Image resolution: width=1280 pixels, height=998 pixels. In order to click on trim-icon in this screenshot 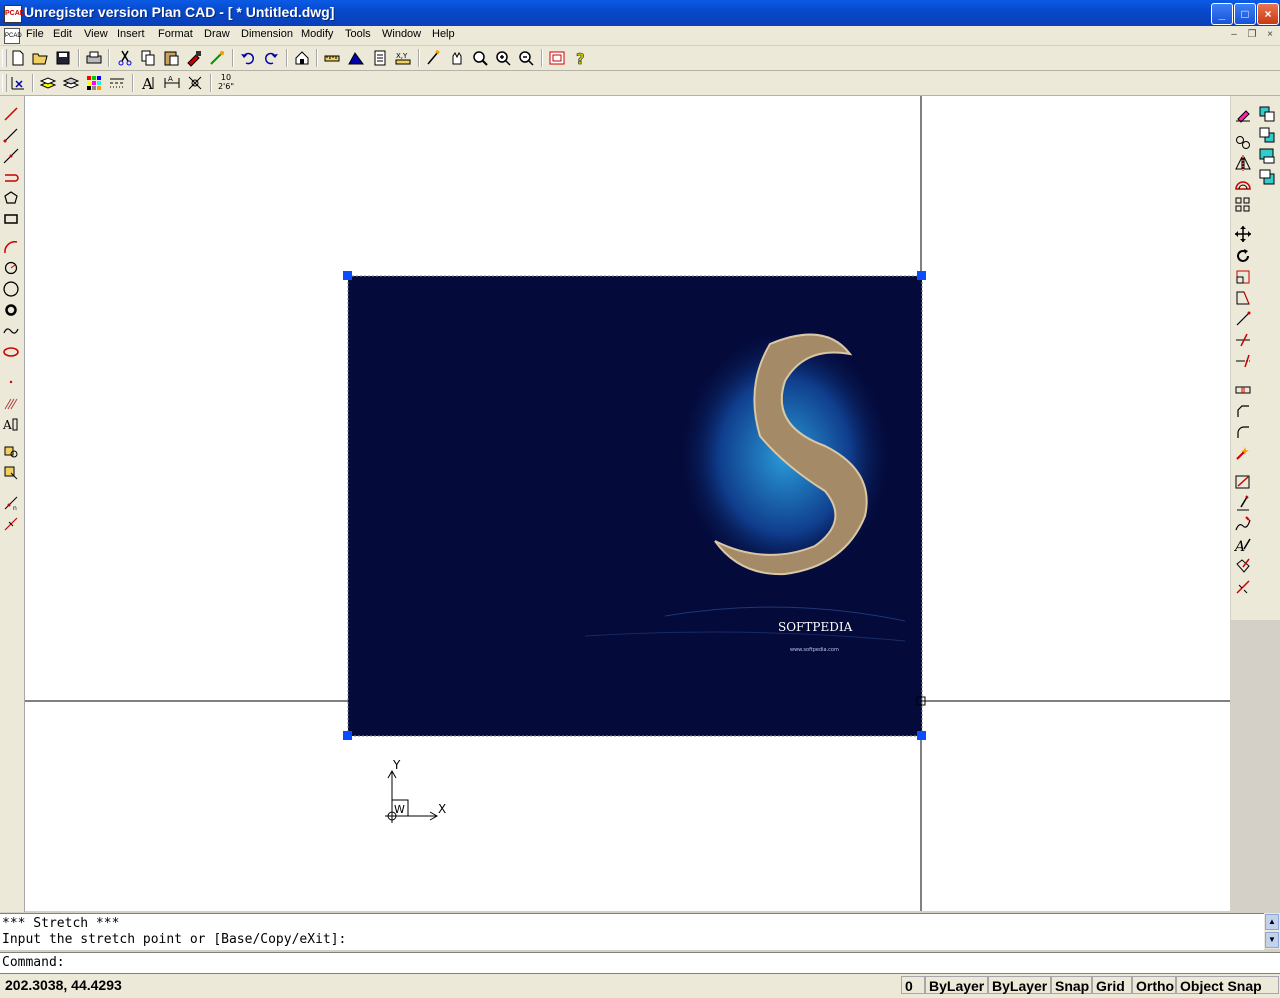, I will do `click(1243, 340)`.